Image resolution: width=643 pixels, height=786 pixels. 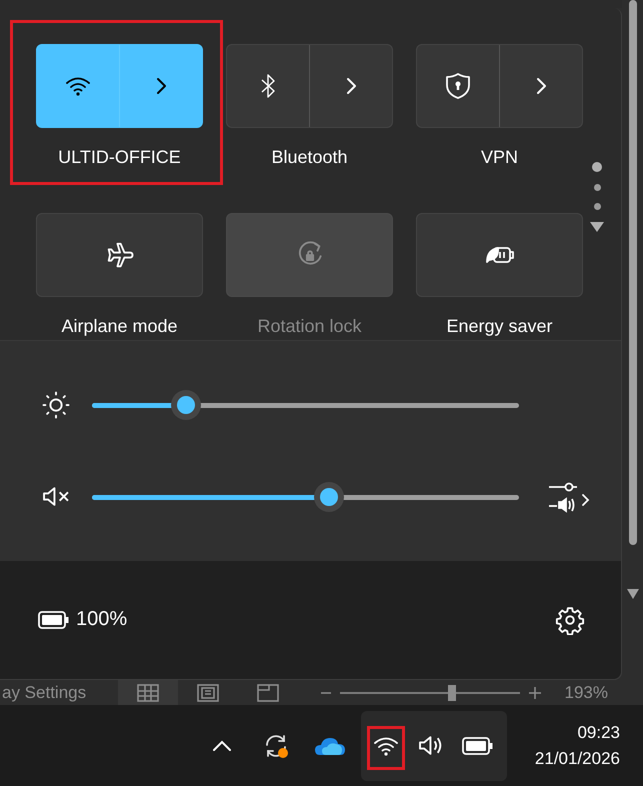 I want to click on tile-label: Airplane mode, so click(x=119, y=326).